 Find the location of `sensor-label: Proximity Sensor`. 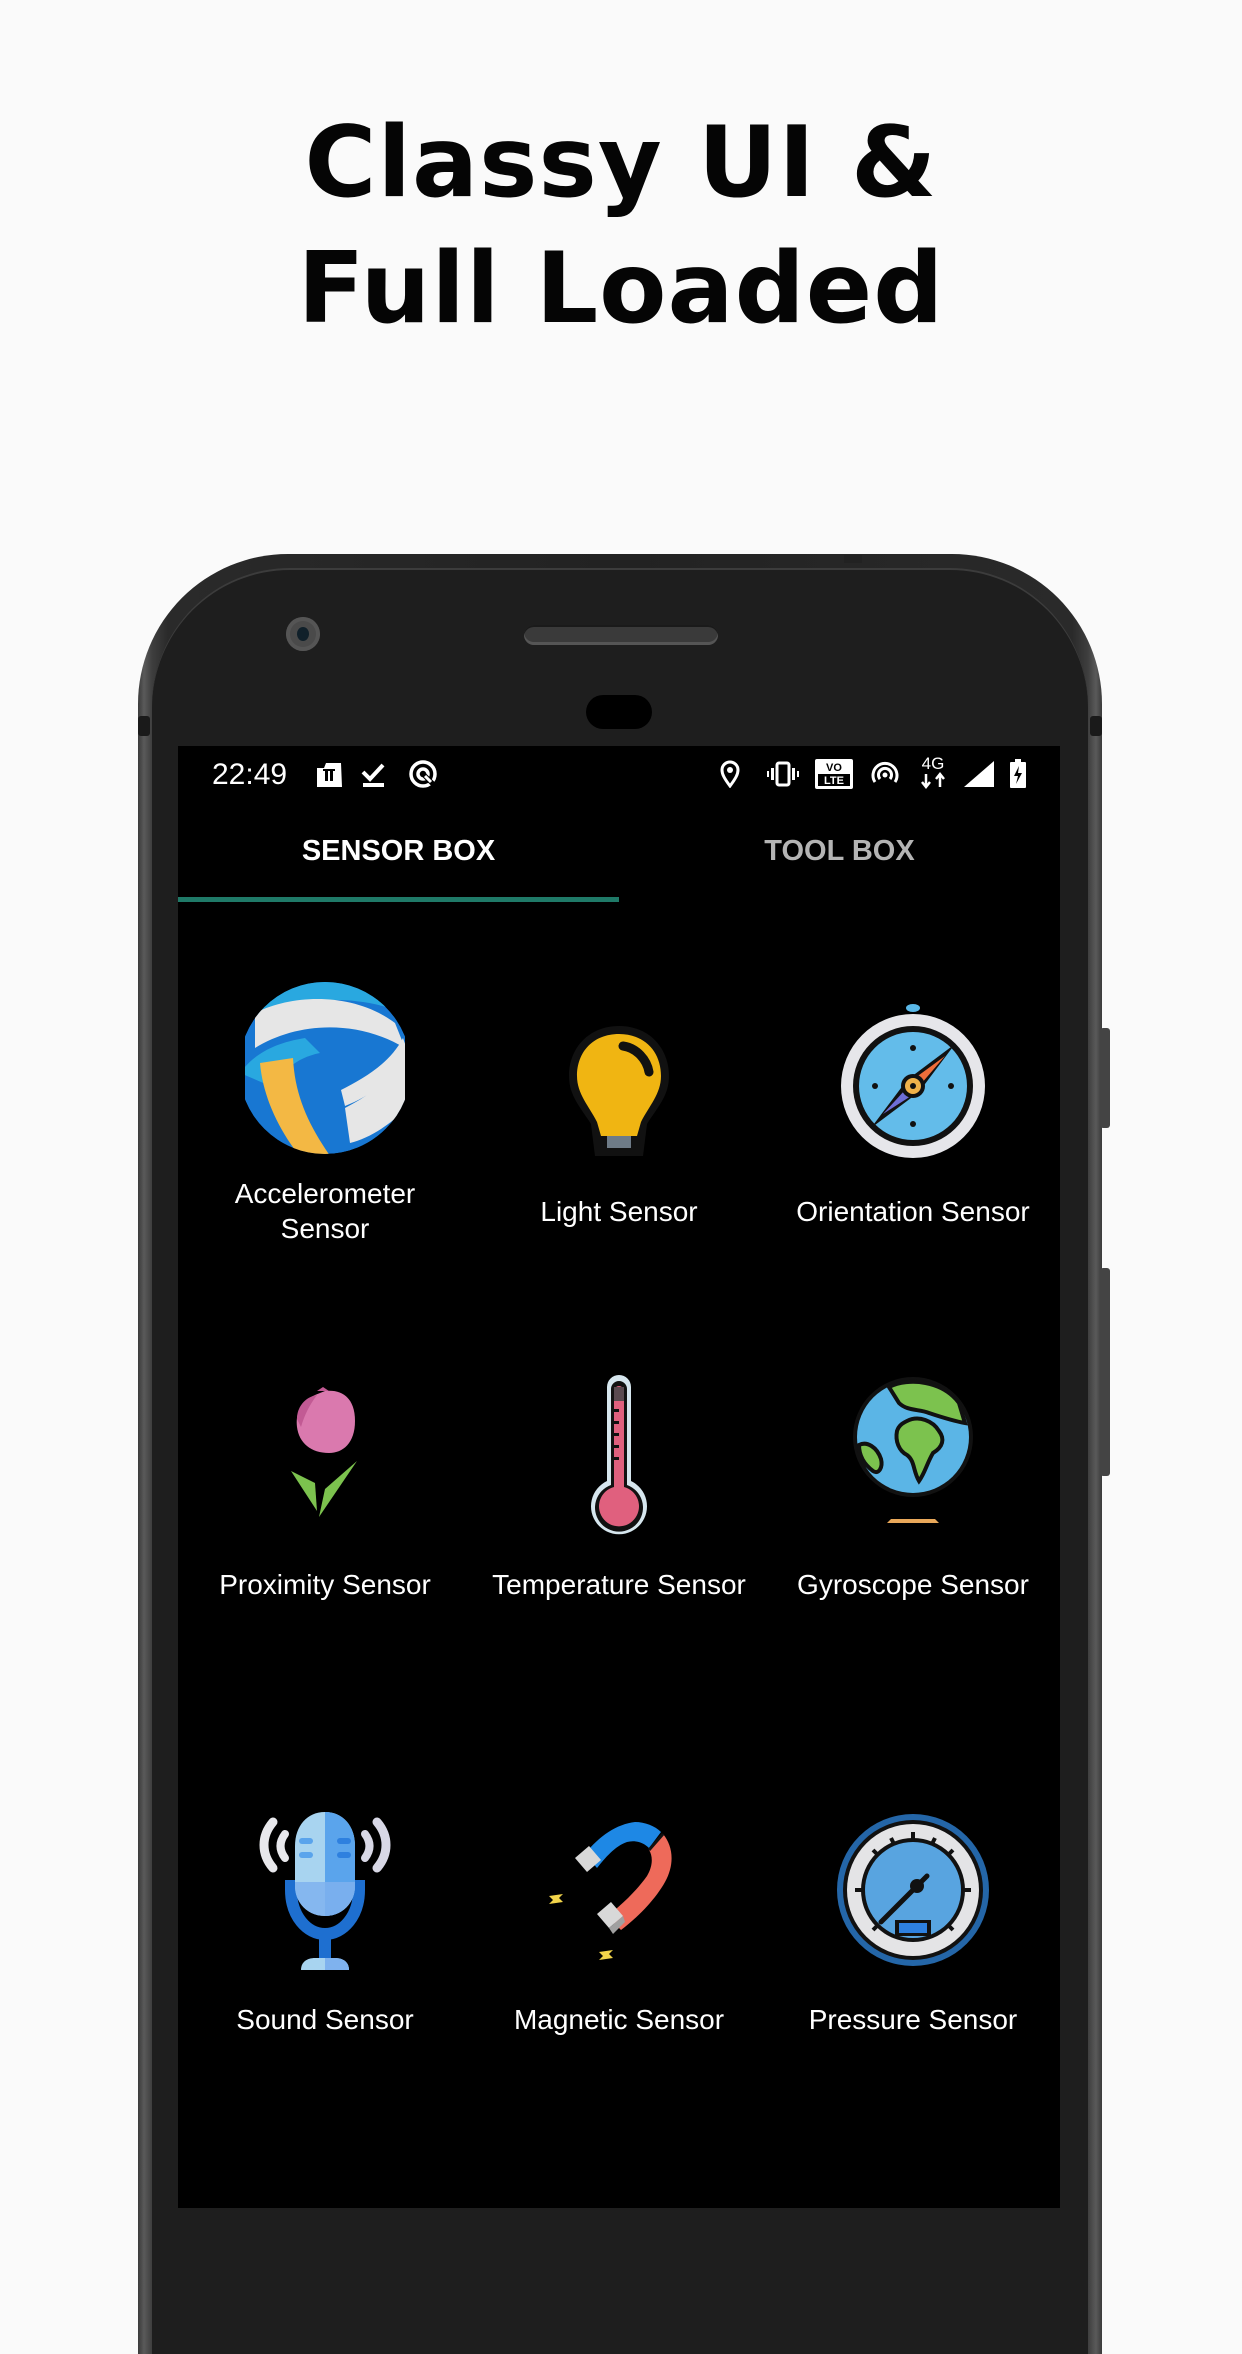

sensor-label: Proximity Sensor is located at coordinates (325, 1584).